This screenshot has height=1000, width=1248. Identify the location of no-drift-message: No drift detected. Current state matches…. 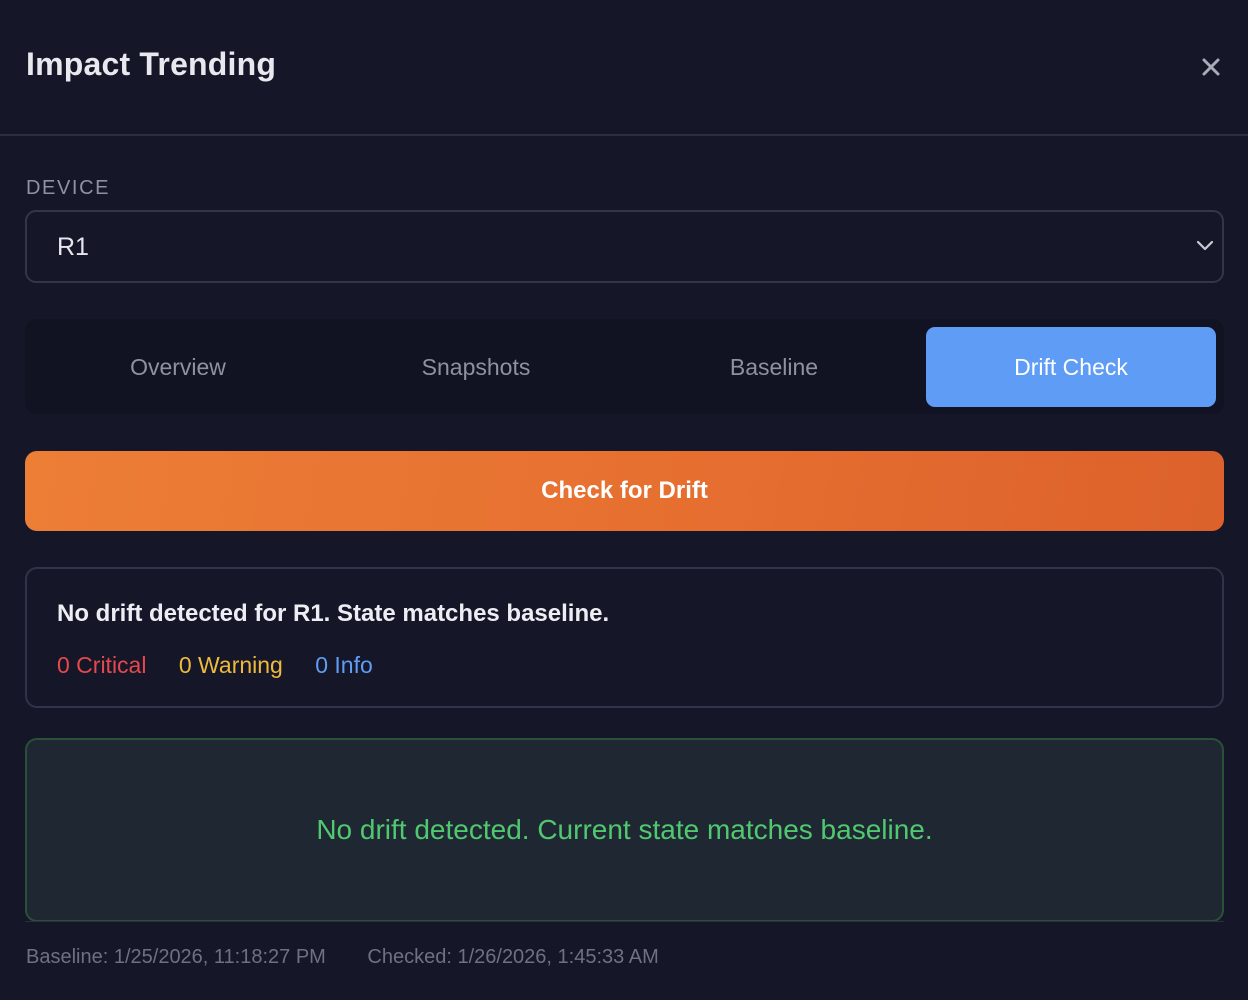
(624, 829).